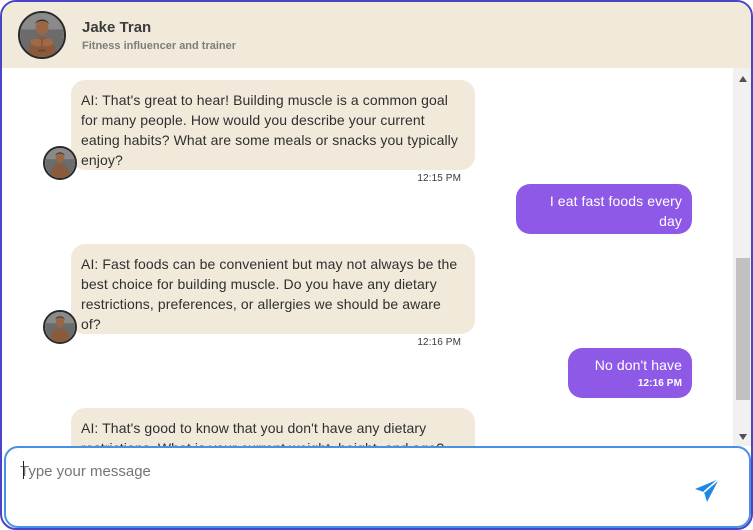 Image resolution: width=753 pixels, height=530 pixels. Describe the element at coordinates (117, 27) in the screenshot. I see `contact-name: Jake Tran` at that location.